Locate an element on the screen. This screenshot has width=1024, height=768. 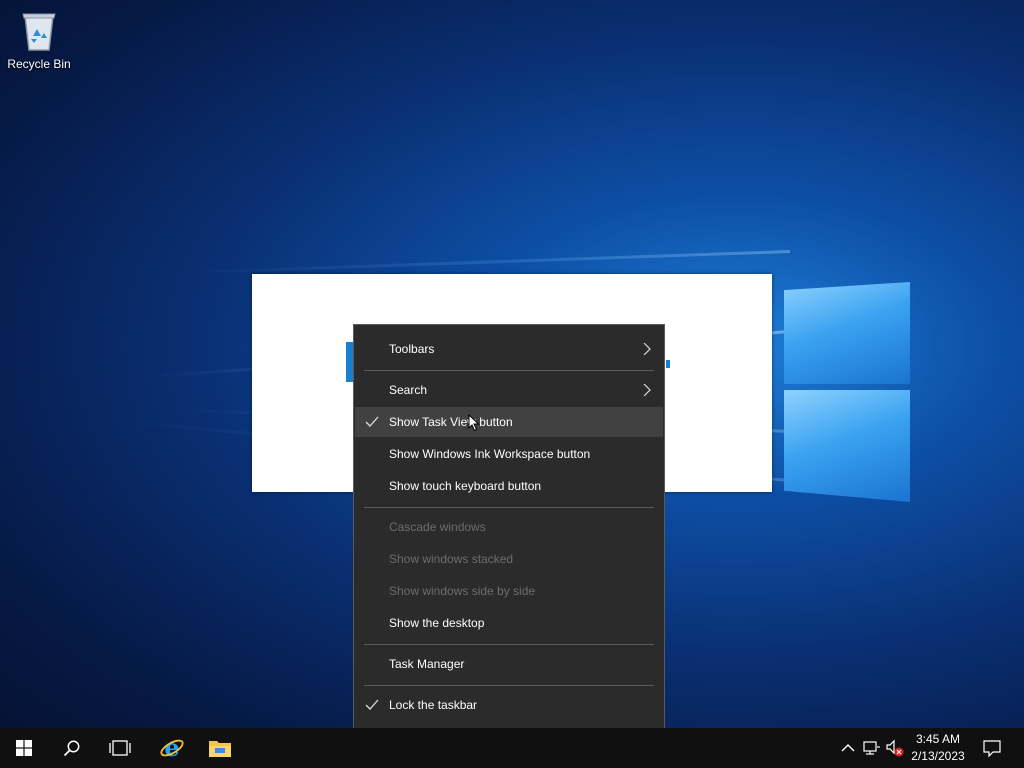
task-view-button is located at coordinates (120, 748).